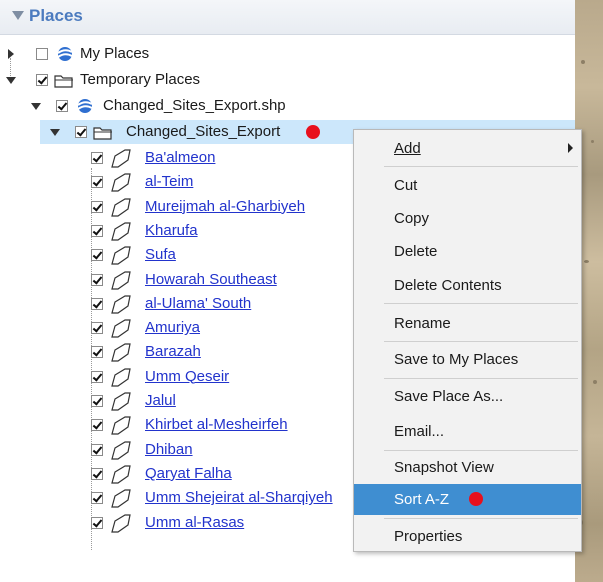 The width and height of the screenshot is (603, 582). Describe the element at coordinates (115, 53) in the screenshot. I see `tree-item-label: My Places` at that location.